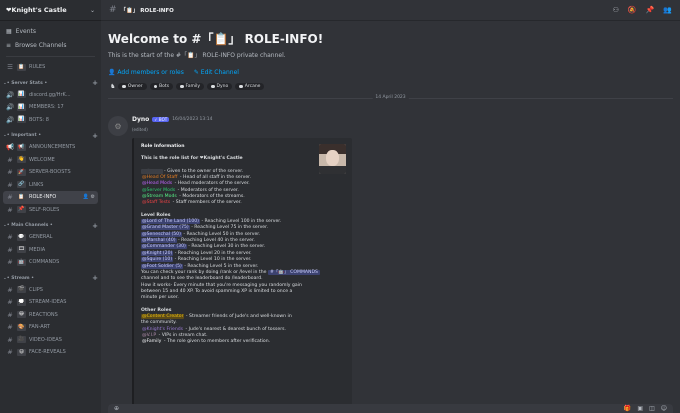  Describe the element at coordinates (50, 237) in the screenshot. I see `channel-2-0: # 💬 GENERAL` at that location.